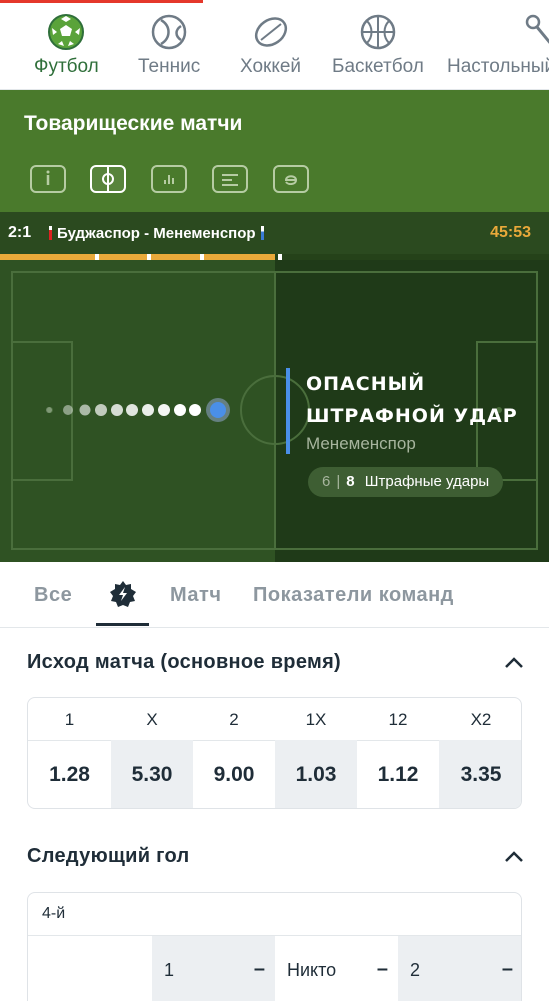 The image size is (549, 1001). What do you see at coordinates (20, 232) in the screenshot?
I see `match-score: 2:1` at bounding box center [20, 232].